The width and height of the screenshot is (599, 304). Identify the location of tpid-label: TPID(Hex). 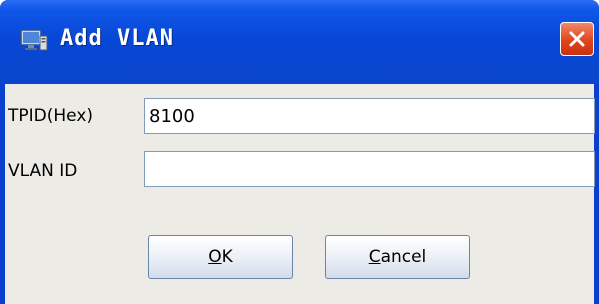
(51, 116).